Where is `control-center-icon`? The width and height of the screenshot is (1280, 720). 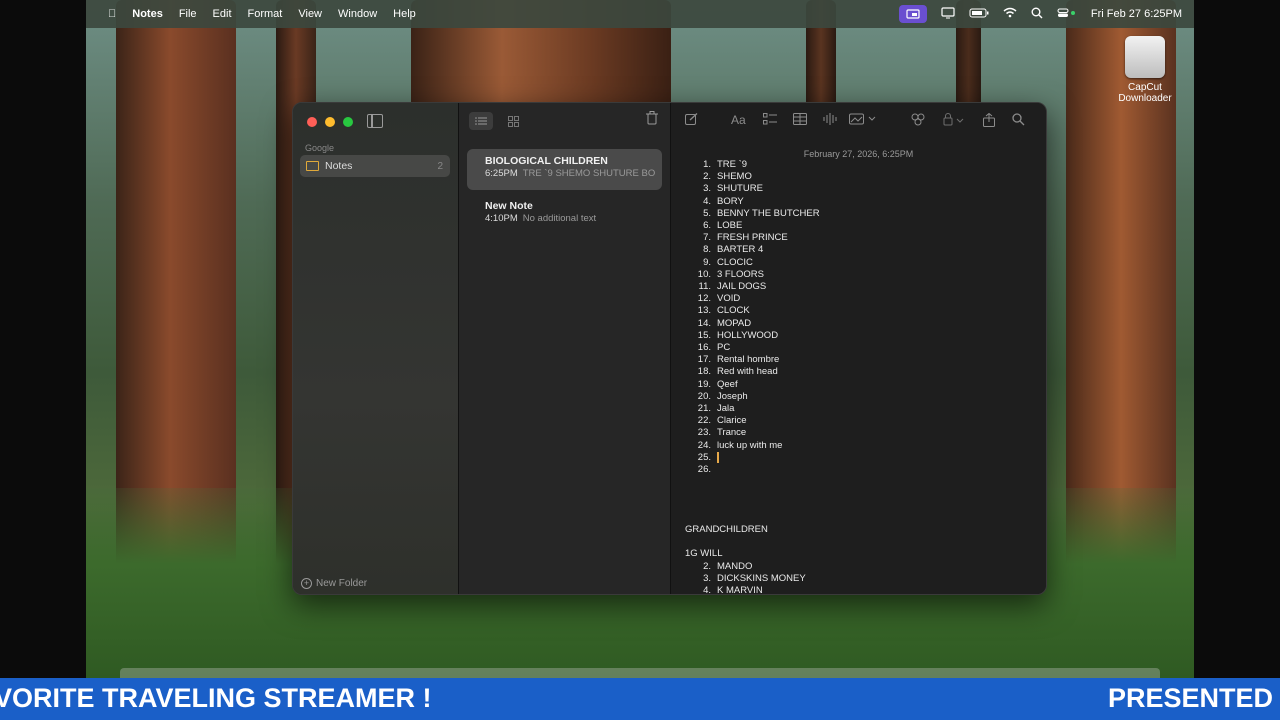 control-center-icon is located at coordinates (1067, 14).